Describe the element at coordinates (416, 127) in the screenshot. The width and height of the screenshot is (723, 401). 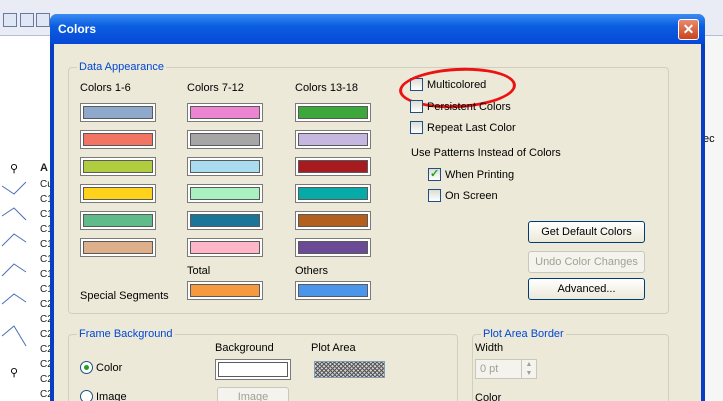
I see `repeat-last-color-checkbox` at that location.